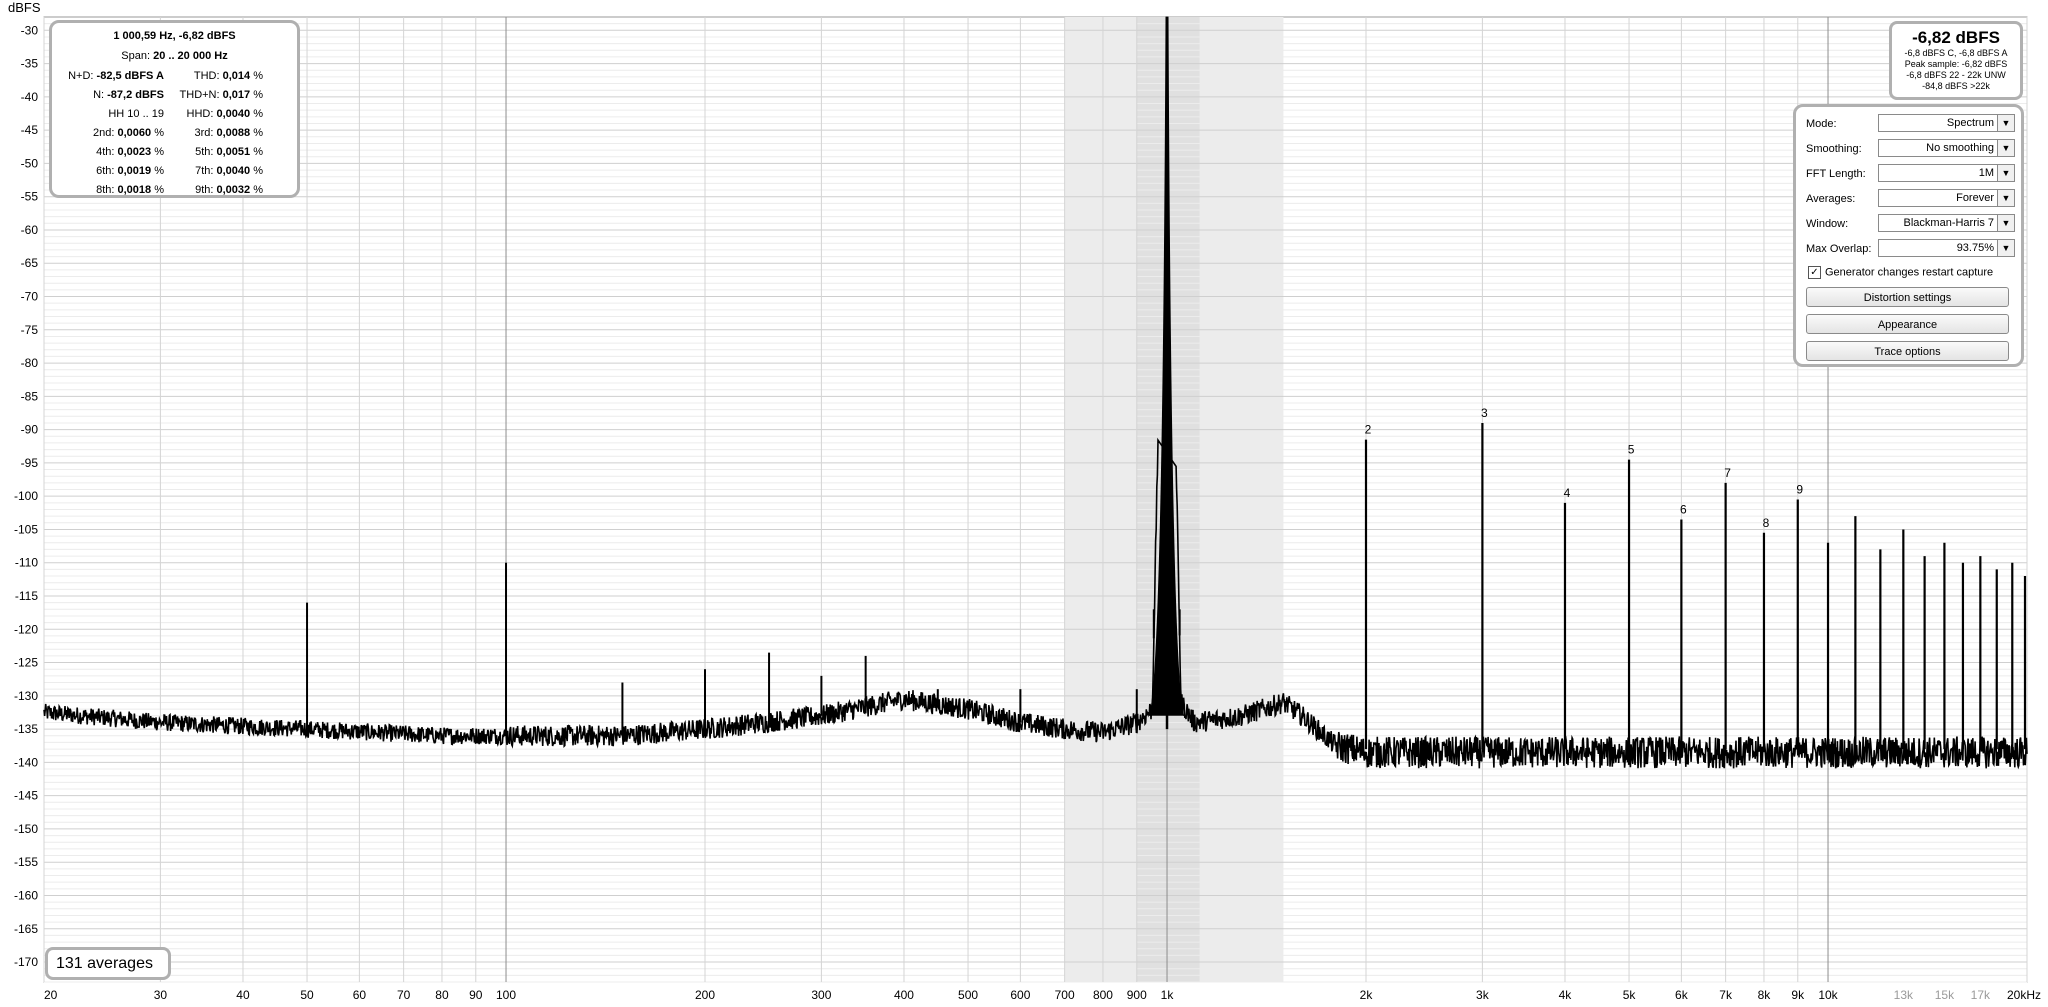 Image resolution: width=2048 pixels, height=1007 pixels. Describe the element at coordinates (30, 363) in the screenshot. I see `y-tick-label: -80` at that location.